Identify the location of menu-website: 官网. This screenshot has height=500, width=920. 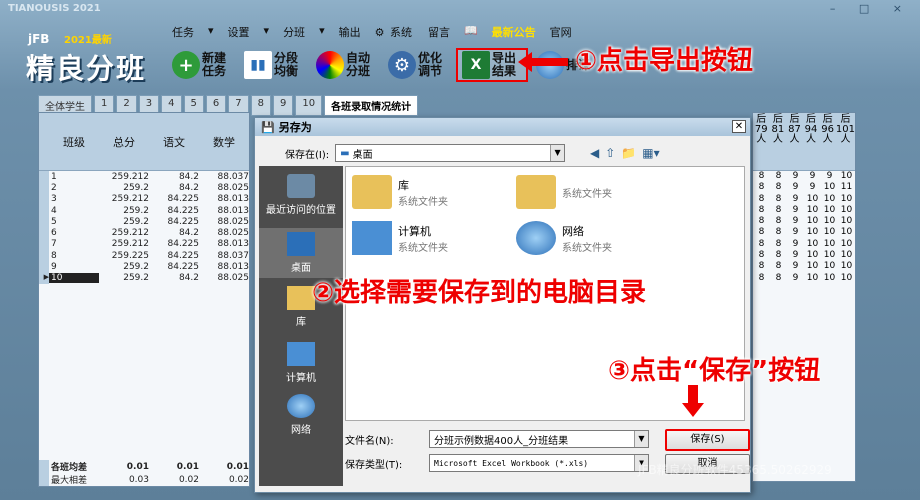
(561, 32).